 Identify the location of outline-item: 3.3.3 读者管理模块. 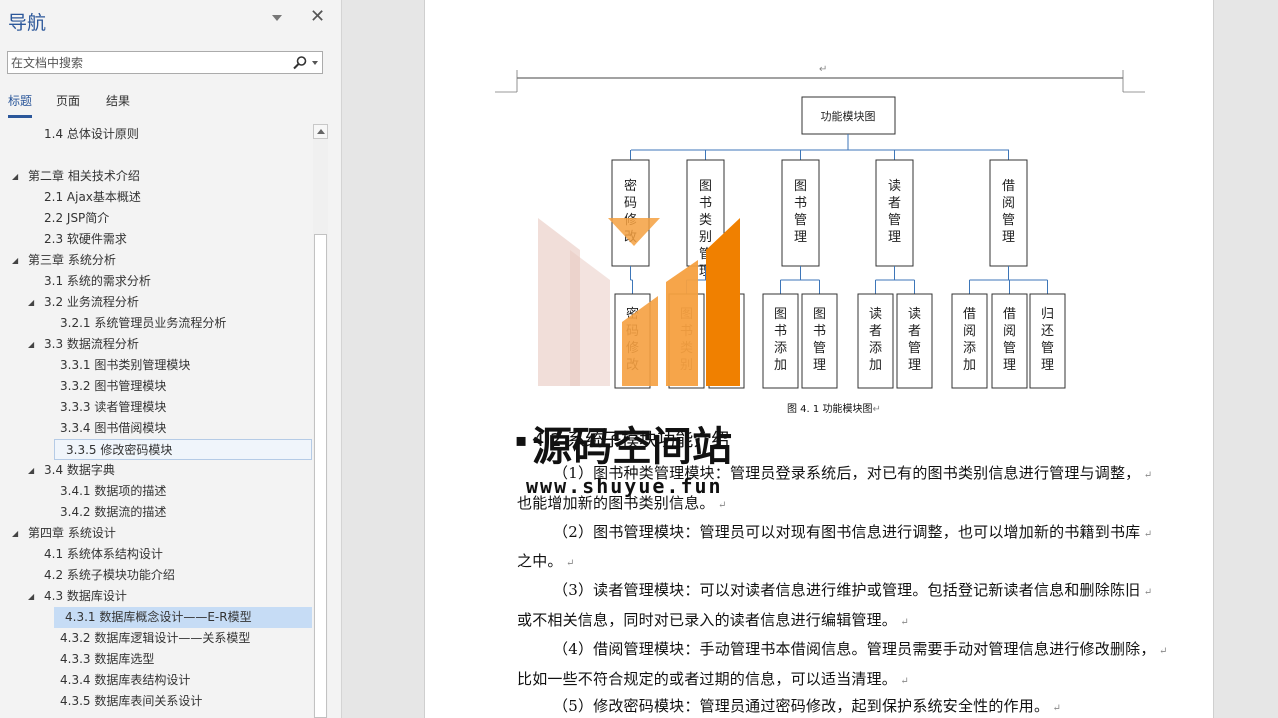
(156, 407).